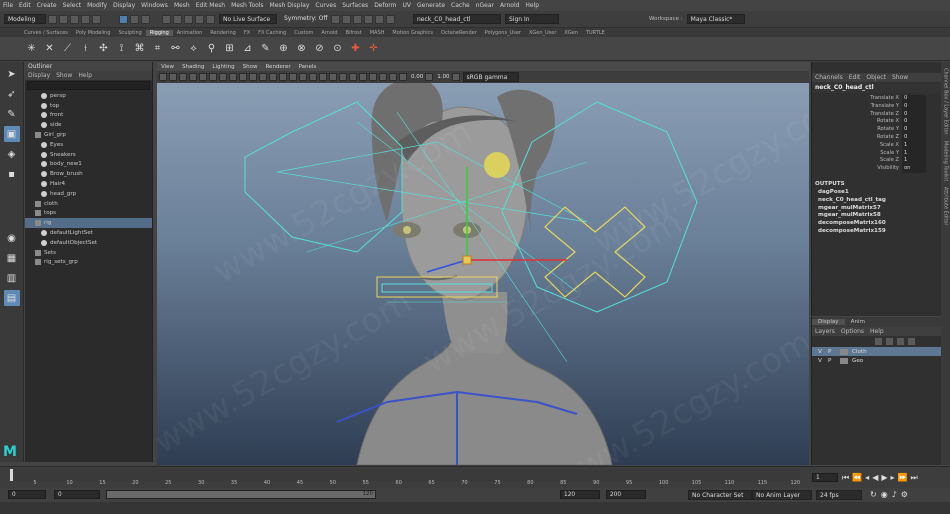 The height and width of the screenshot is (514, 950). I want to click on camera-attr-icon, so click(173, 77).